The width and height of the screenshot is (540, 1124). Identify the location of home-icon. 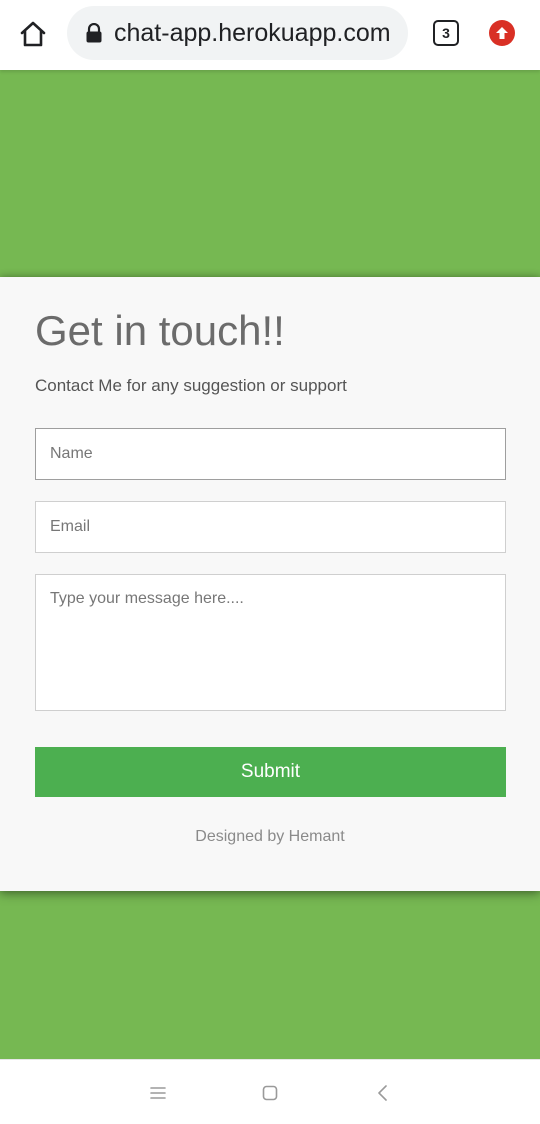
(33, 34).